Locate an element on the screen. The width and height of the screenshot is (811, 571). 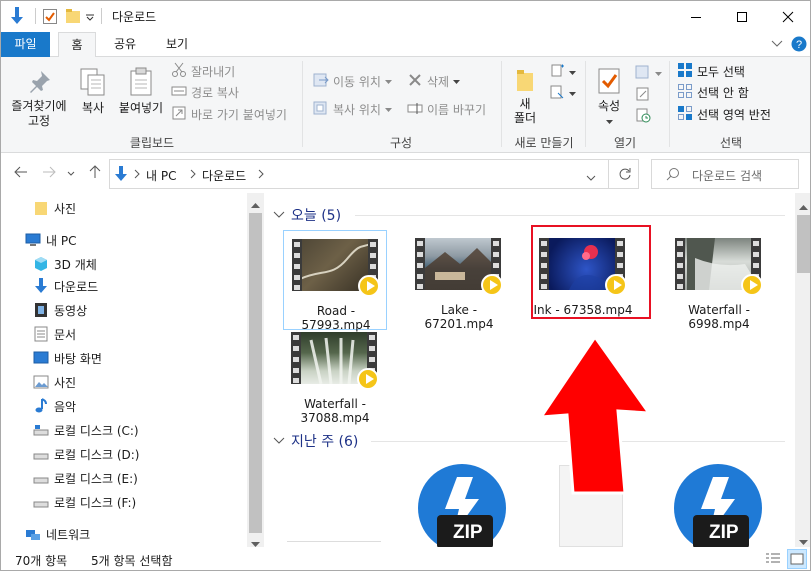
file-list-scrollbar is located at coordinates (802, 370).